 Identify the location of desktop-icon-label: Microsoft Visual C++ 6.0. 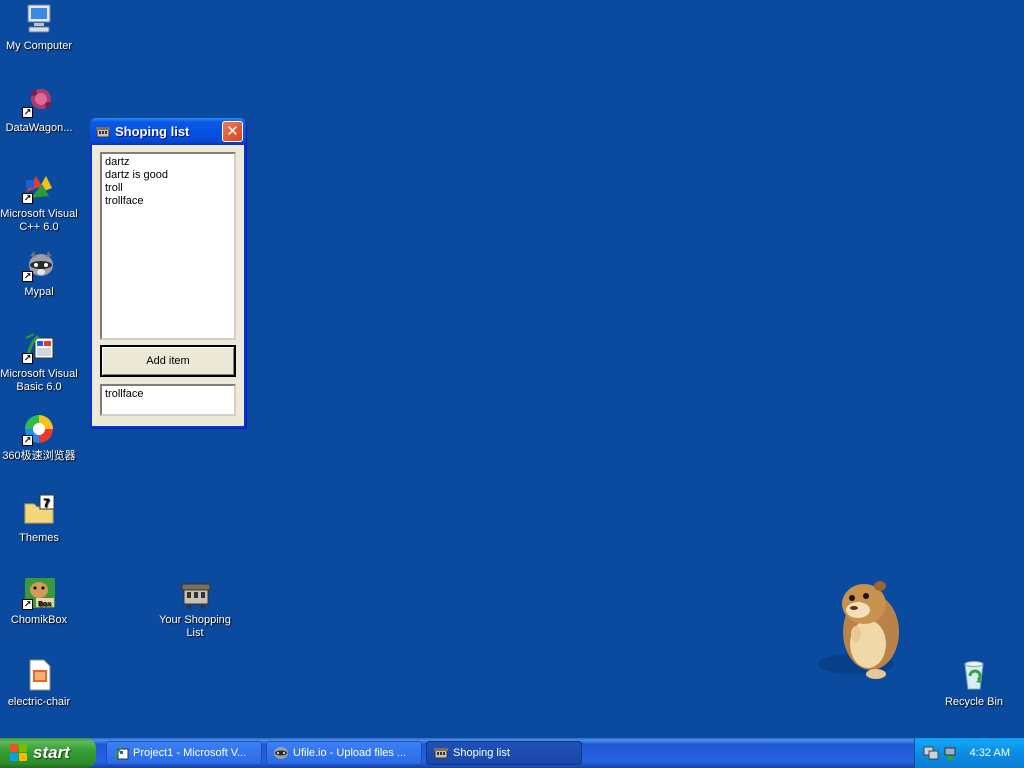
(39, 220).